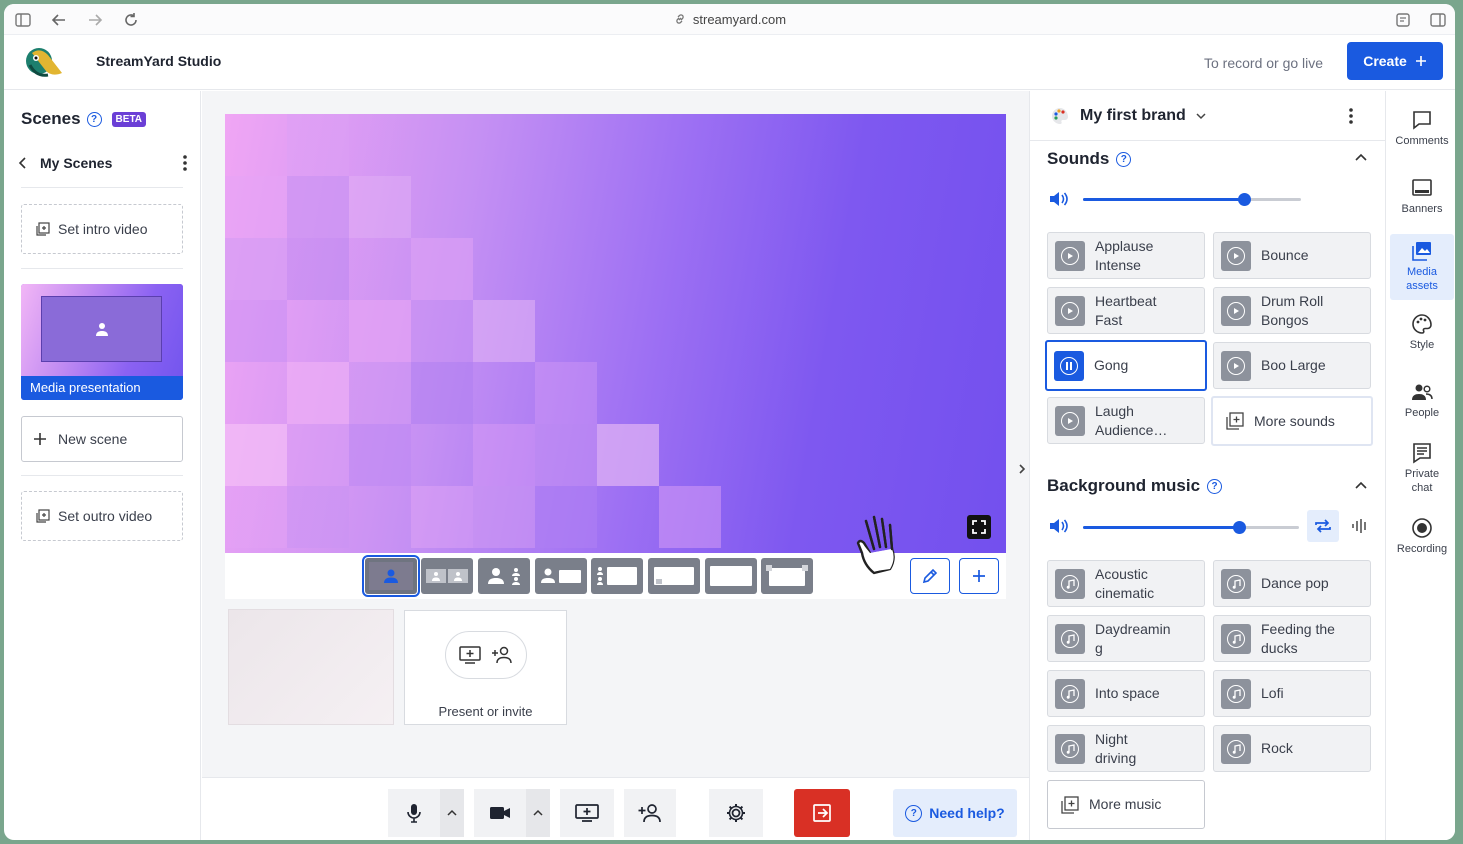 The image size is (1463, 844). Describe the element at coordinates (102, 229) in the screenshot. I see `set-intro-video-button: Set intro video` at that location.